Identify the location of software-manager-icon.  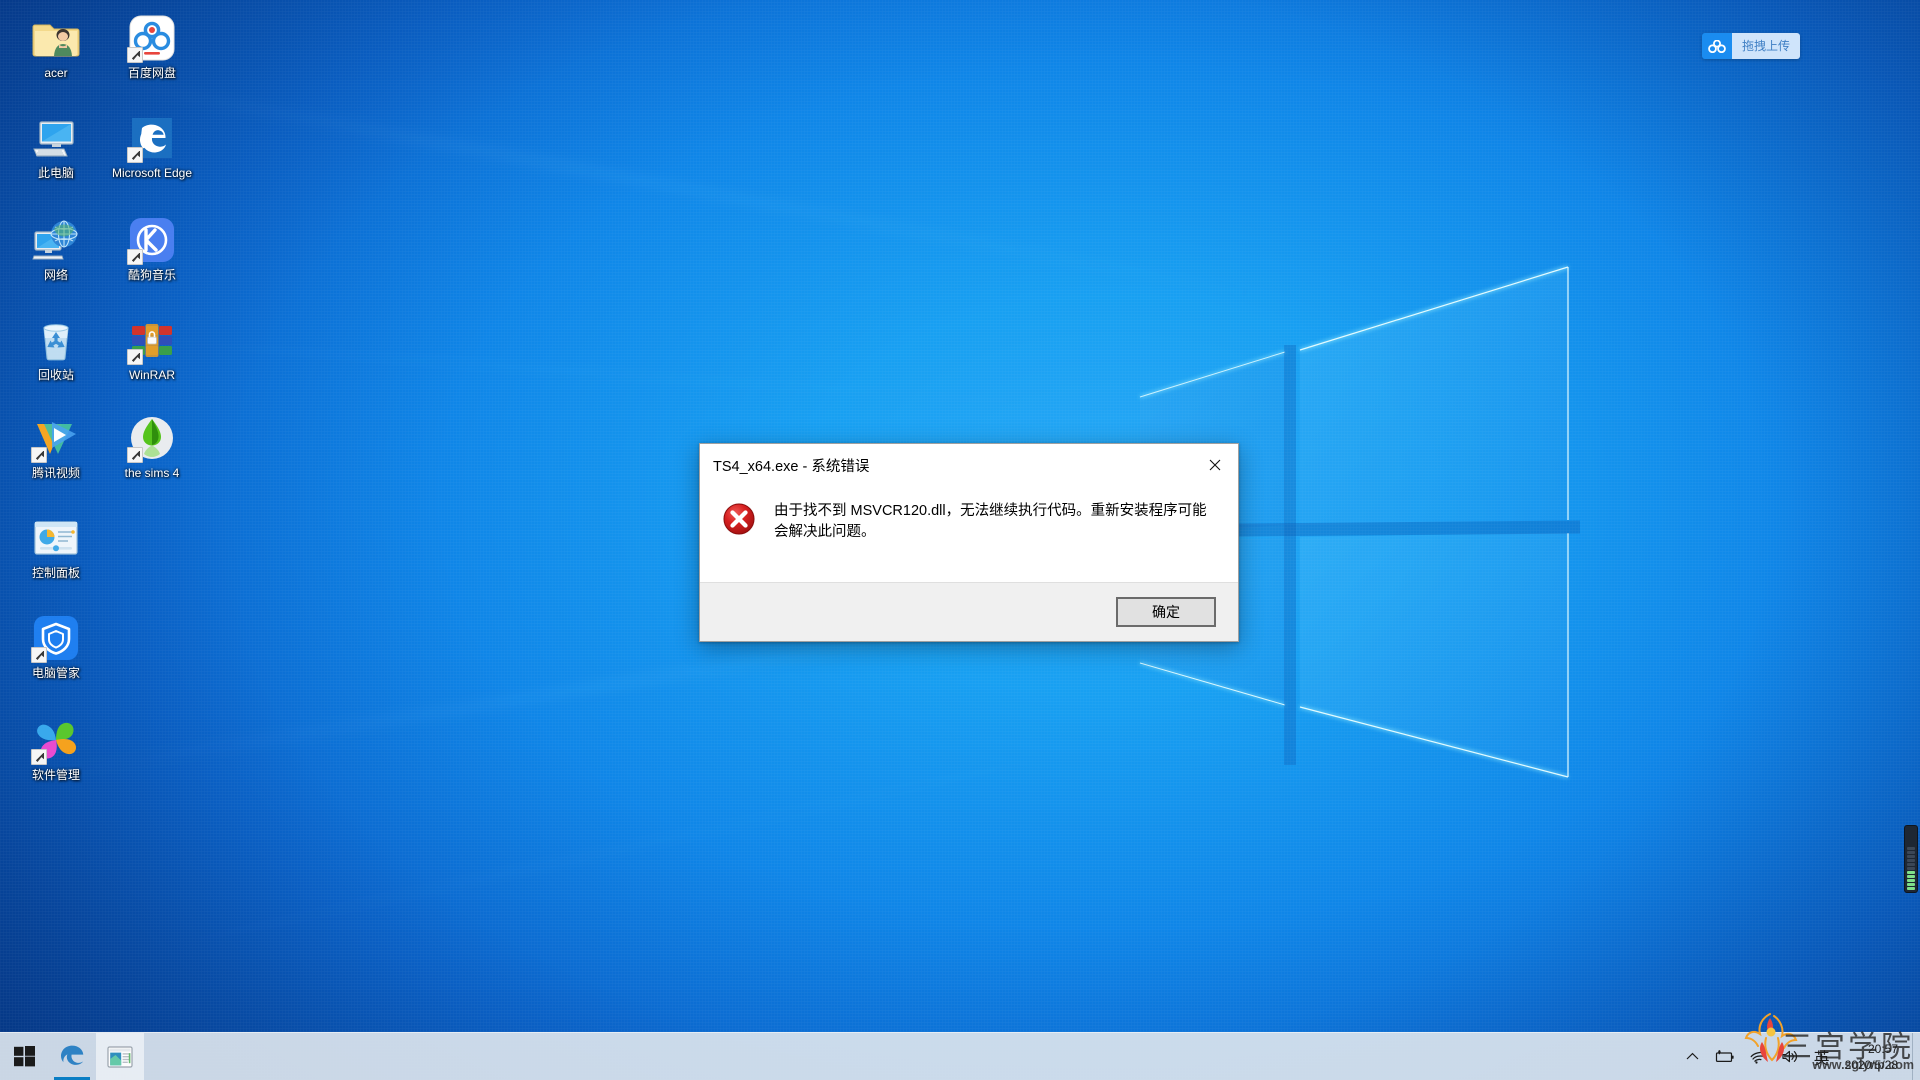
(55, 740).